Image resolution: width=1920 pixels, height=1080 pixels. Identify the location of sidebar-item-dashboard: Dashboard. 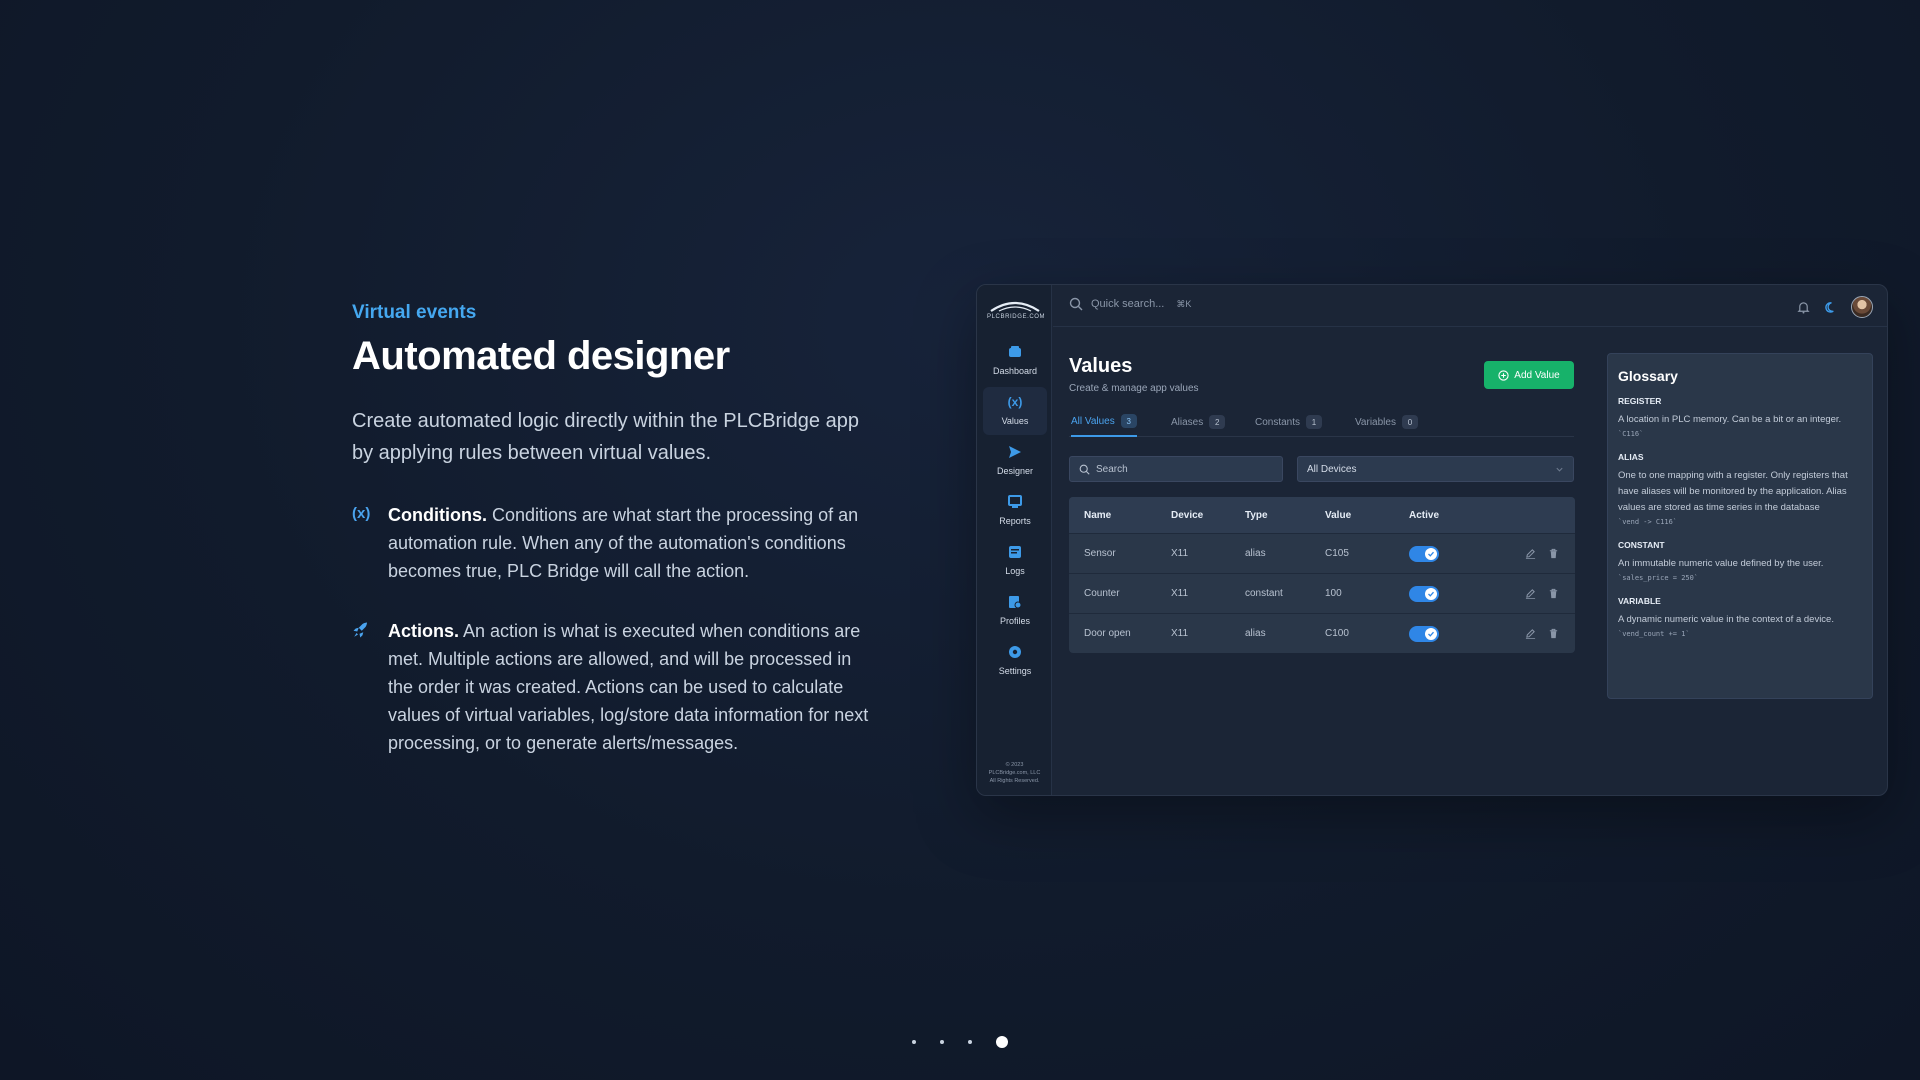
(1015, 361).